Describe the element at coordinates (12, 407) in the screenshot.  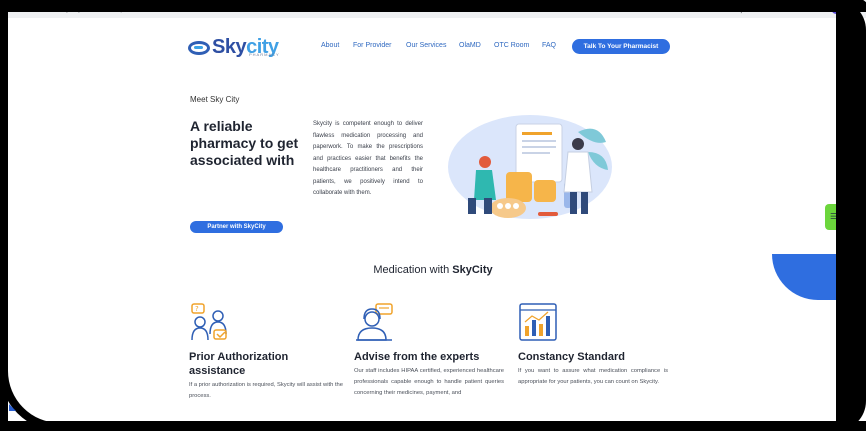
I see `decorative-corner` at that location.